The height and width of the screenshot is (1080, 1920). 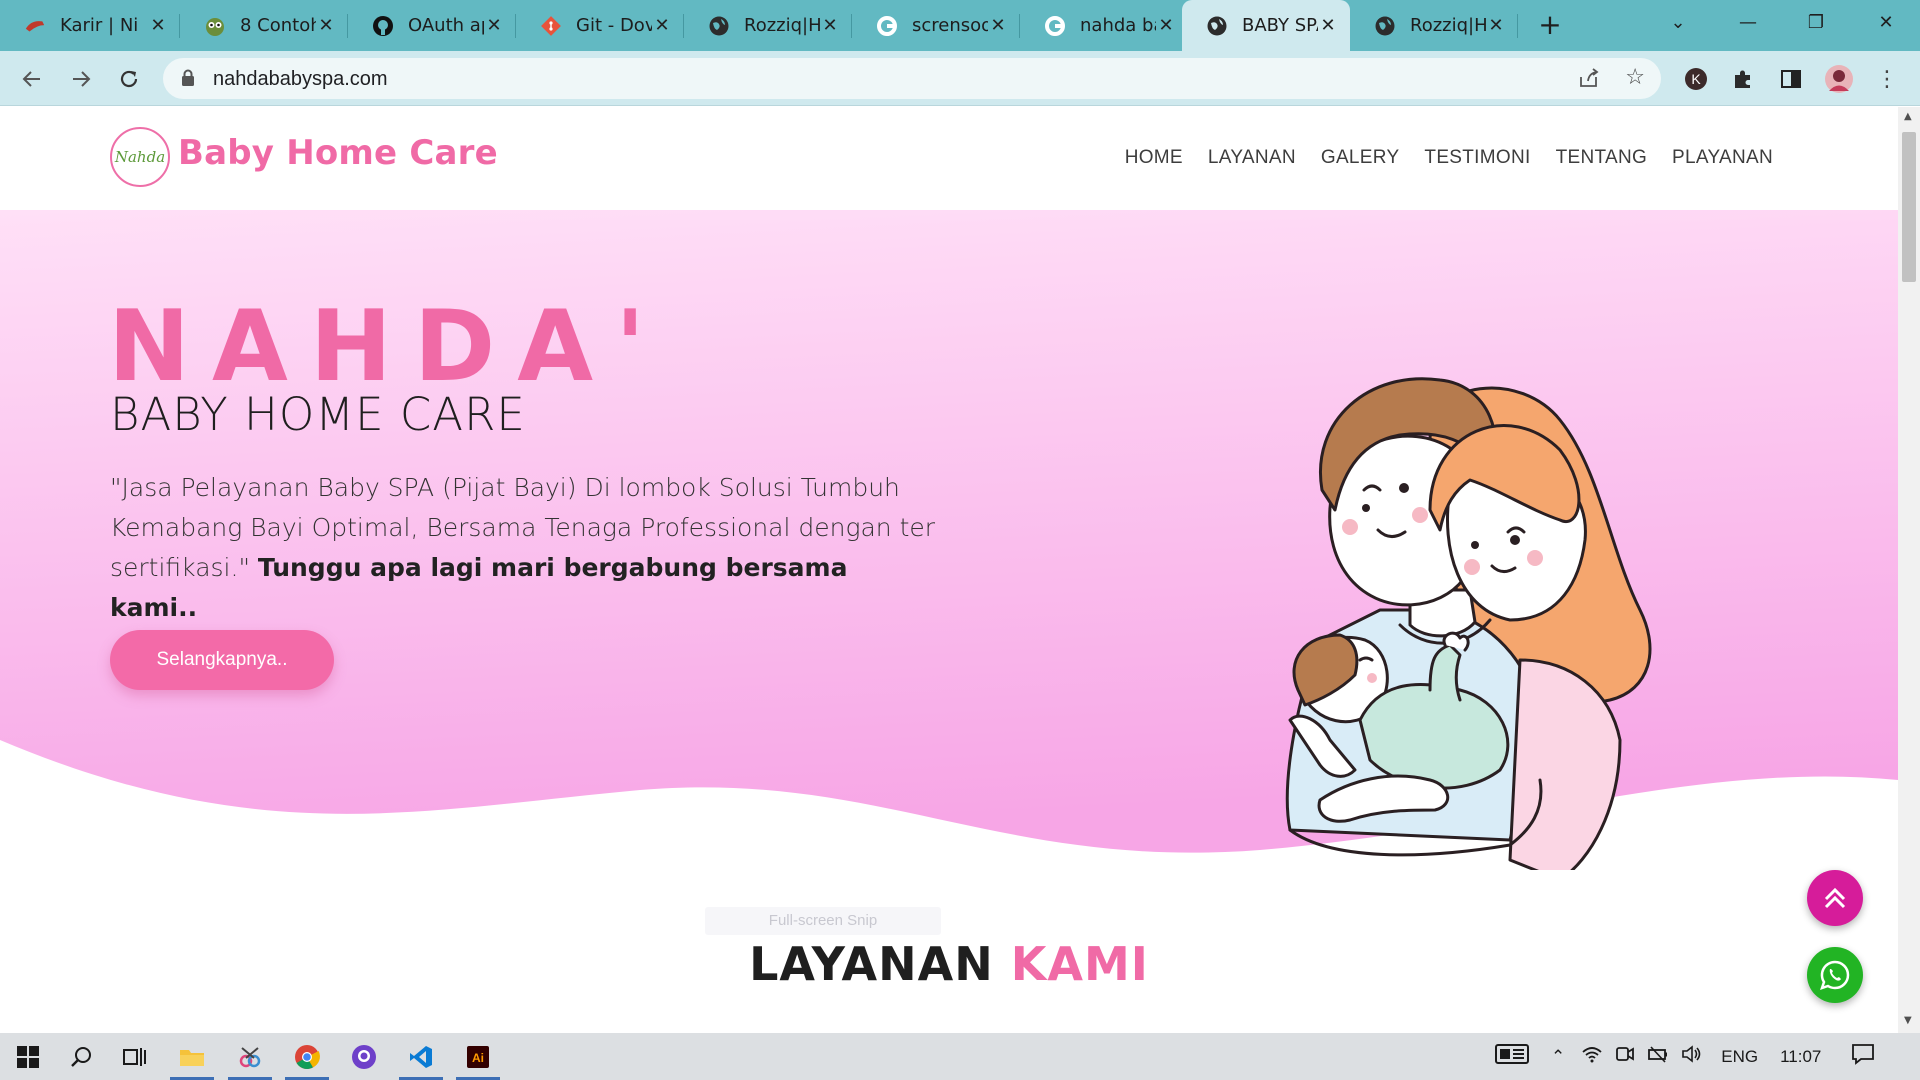 I want to click on section-title-main: LAYANAN, so click(x=871, y=964).